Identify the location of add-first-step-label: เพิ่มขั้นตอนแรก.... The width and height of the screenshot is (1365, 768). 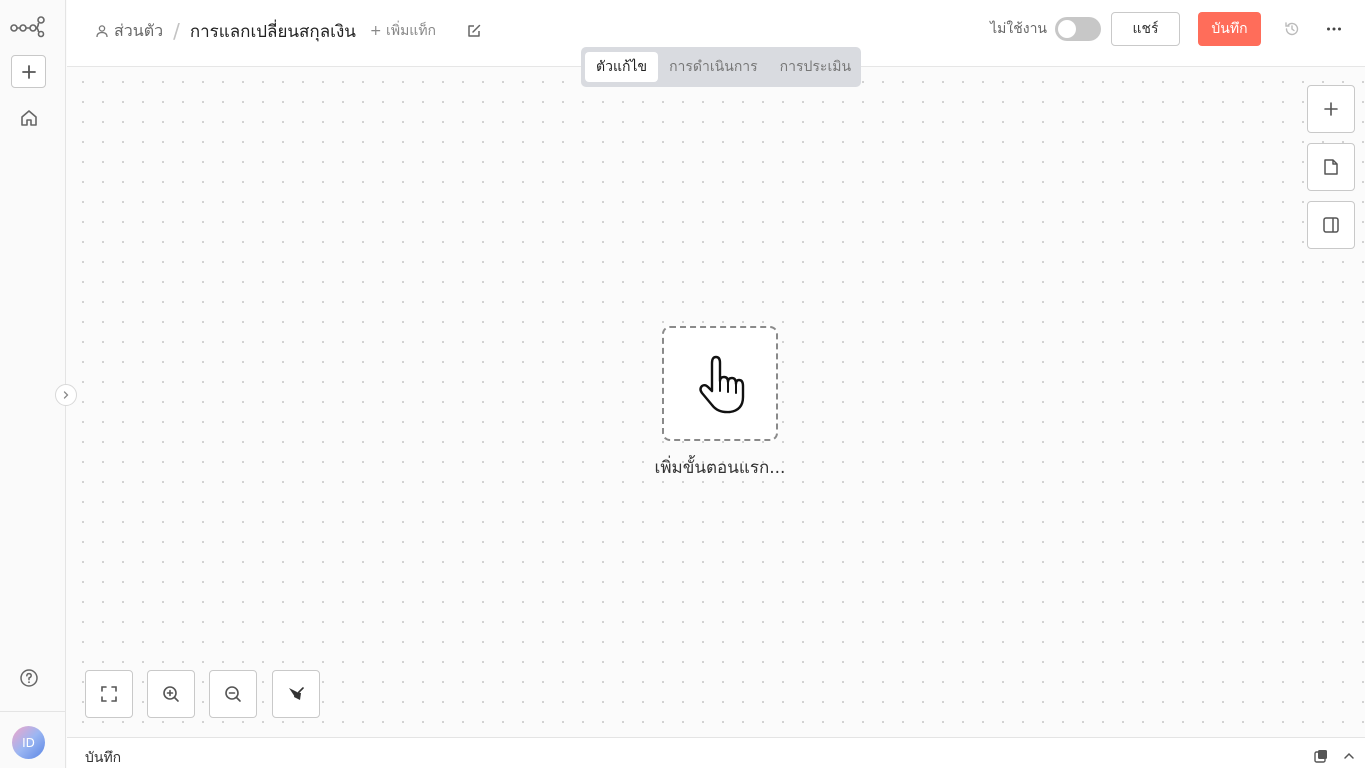
(720, 467).